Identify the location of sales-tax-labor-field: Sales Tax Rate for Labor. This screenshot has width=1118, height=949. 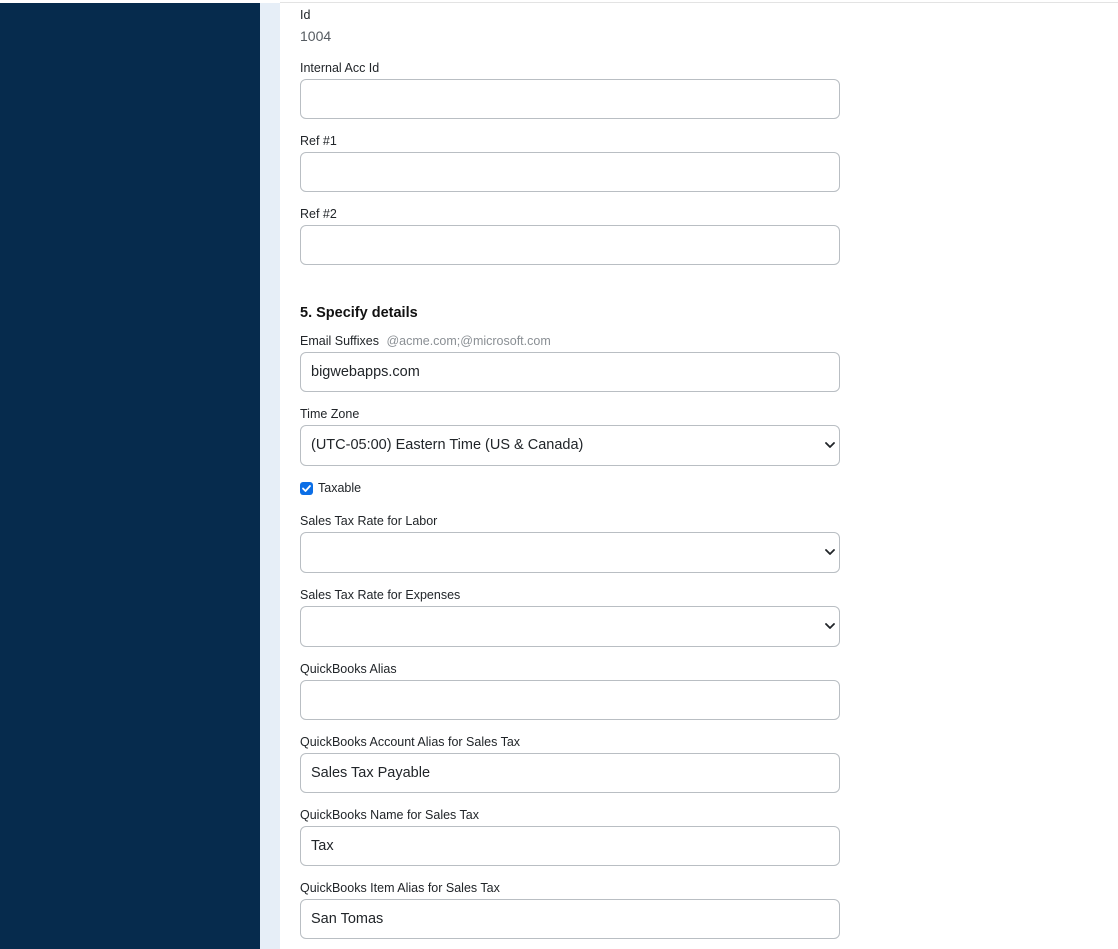
(570, 543).